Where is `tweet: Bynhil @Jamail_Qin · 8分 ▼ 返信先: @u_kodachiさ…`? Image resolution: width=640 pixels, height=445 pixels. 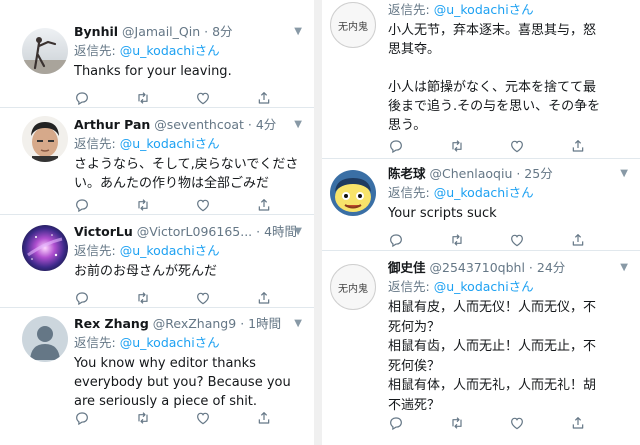
tweet: Bynhil @Jamail_Qin · 8分 ▼ 返信先: @u_kodachiさ… is located at coordinates (157, 54).